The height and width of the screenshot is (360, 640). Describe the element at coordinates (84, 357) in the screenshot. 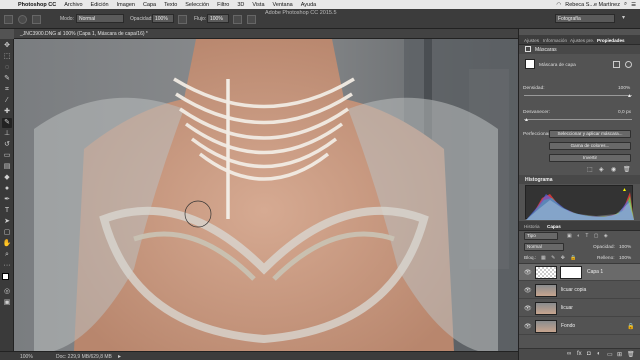

I see `document-size: Doc: 229,9 MB/629,8 MB` at that location.